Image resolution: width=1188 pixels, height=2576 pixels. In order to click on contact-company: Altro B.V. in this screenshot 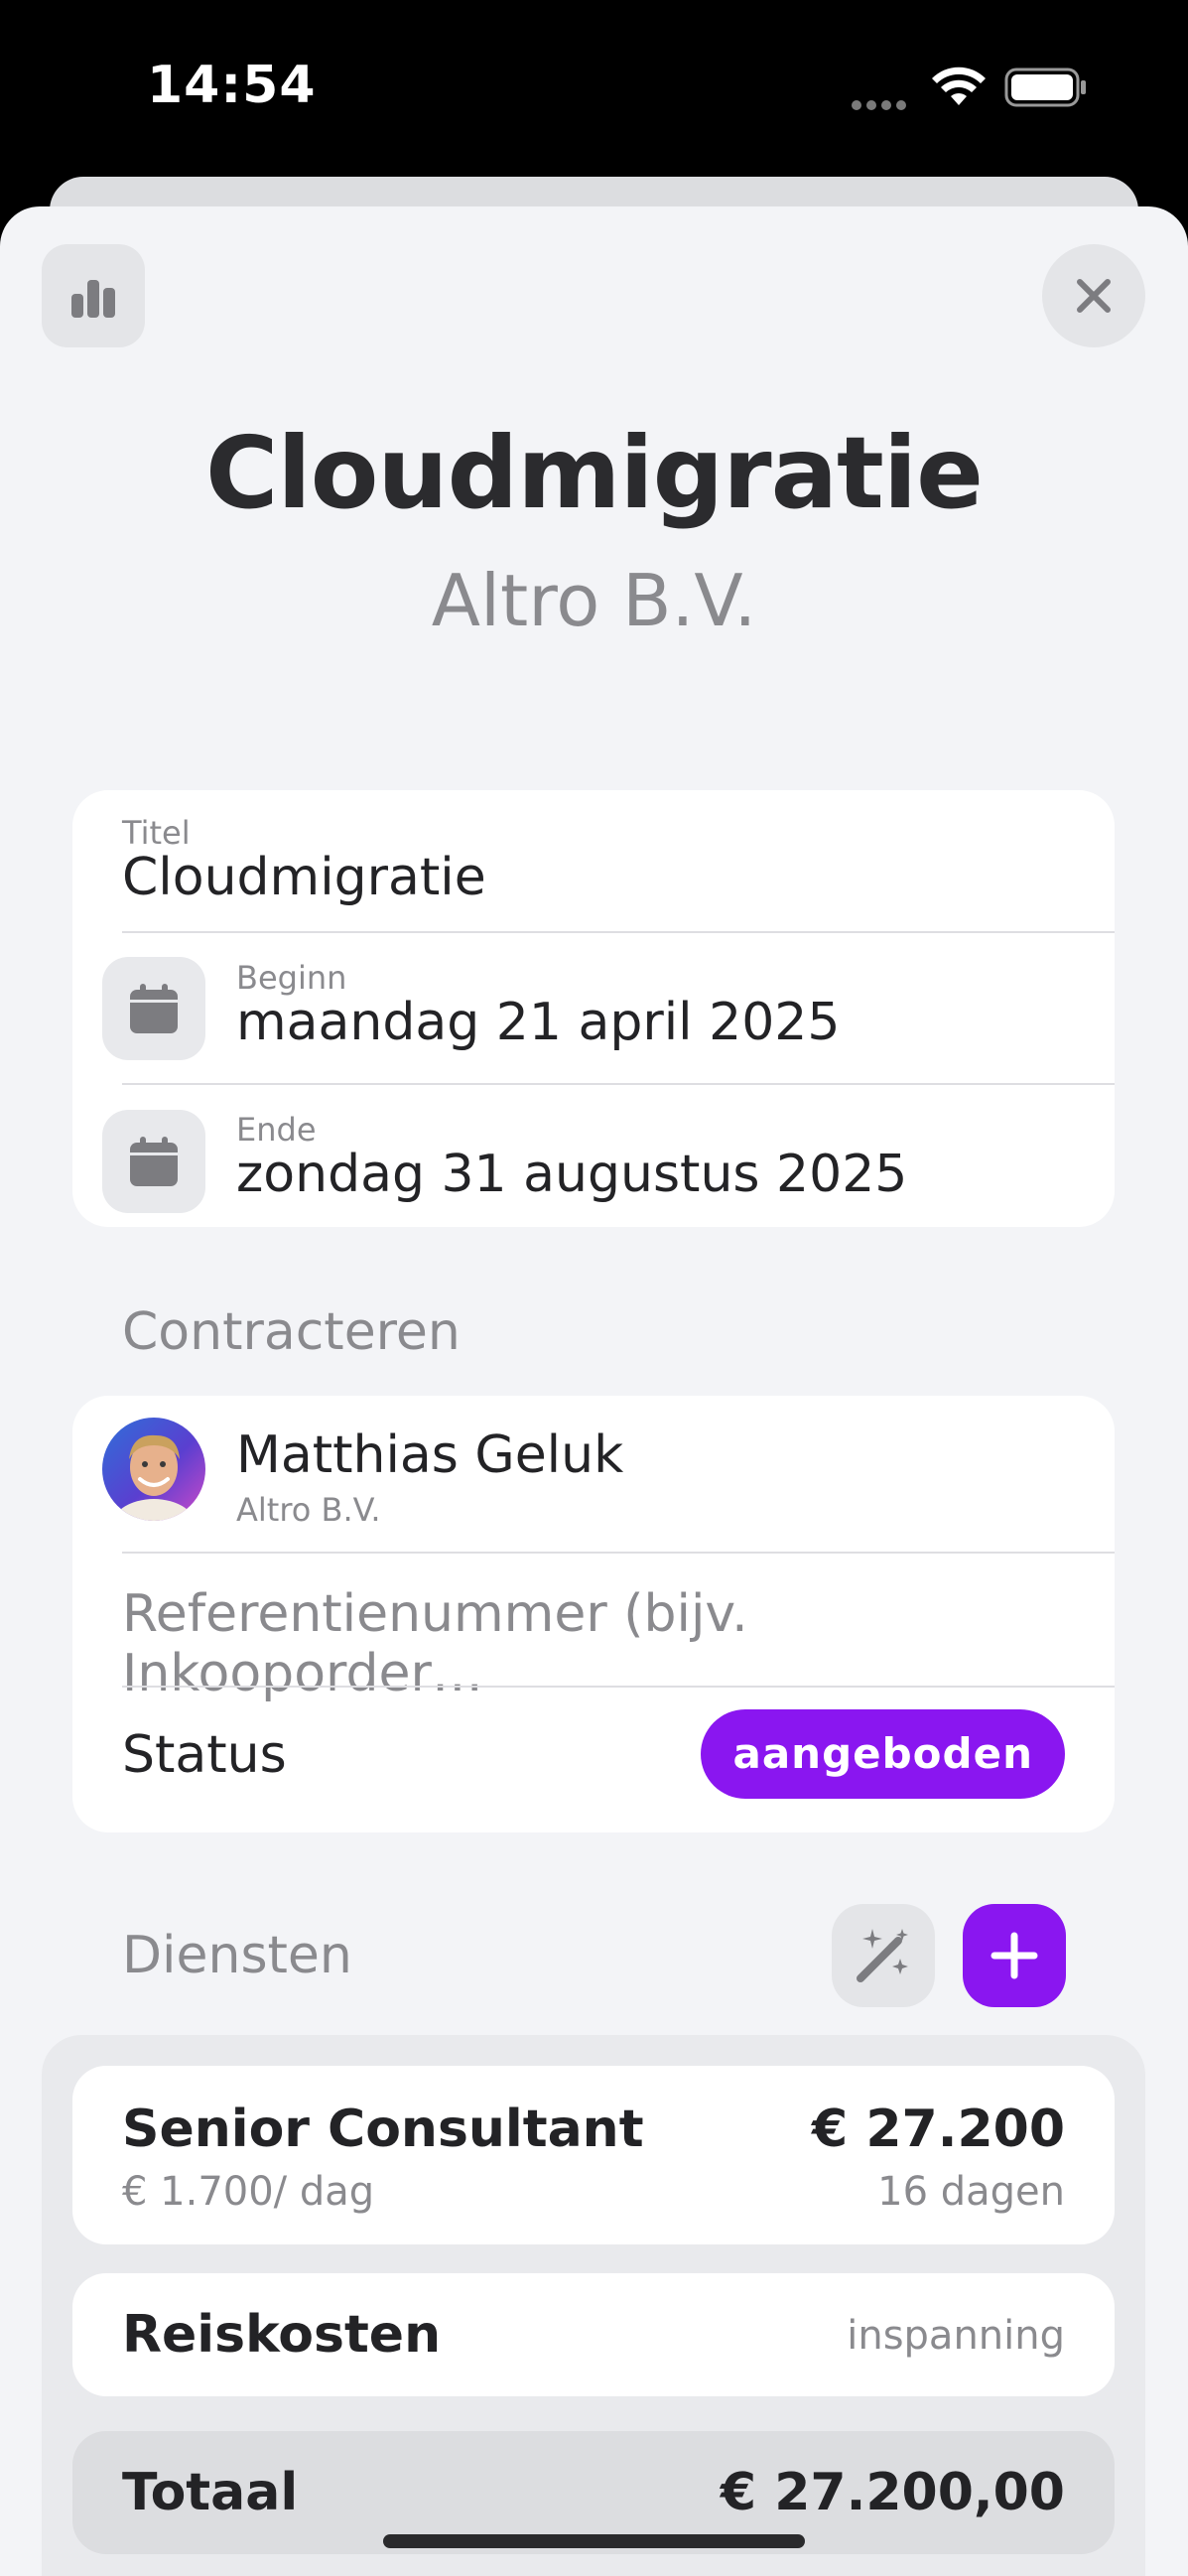, I will do `click(308, 1510)`.